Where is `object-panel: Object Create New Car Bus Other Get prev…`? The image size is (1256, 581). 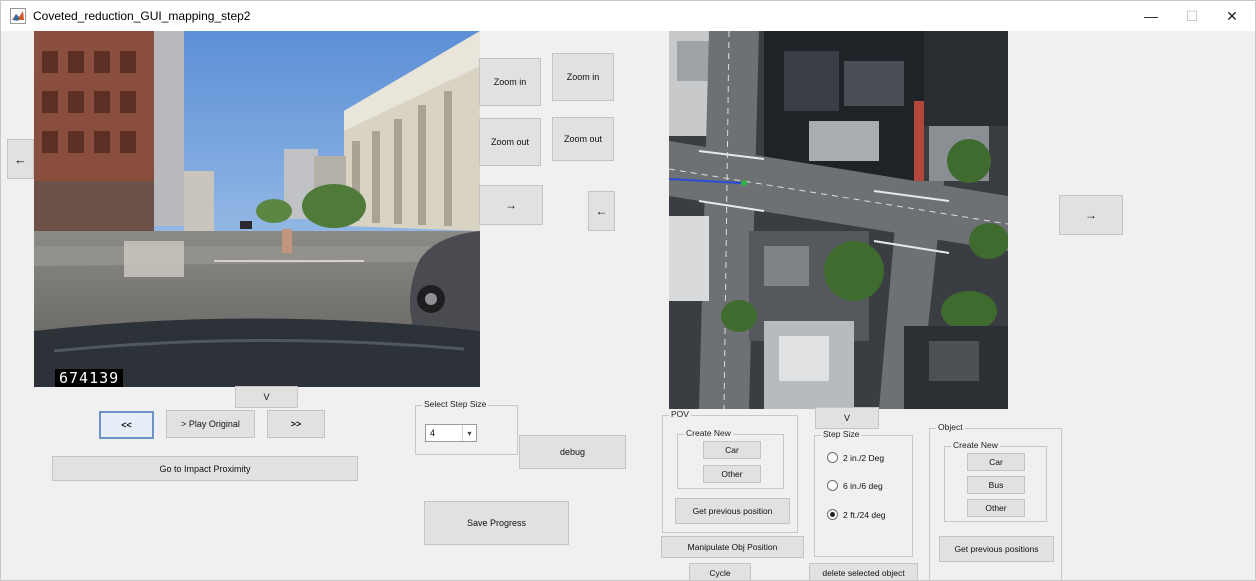 object-panel: Object Create New Car Bus Other Get prev… is located at coordinates (995, 501).